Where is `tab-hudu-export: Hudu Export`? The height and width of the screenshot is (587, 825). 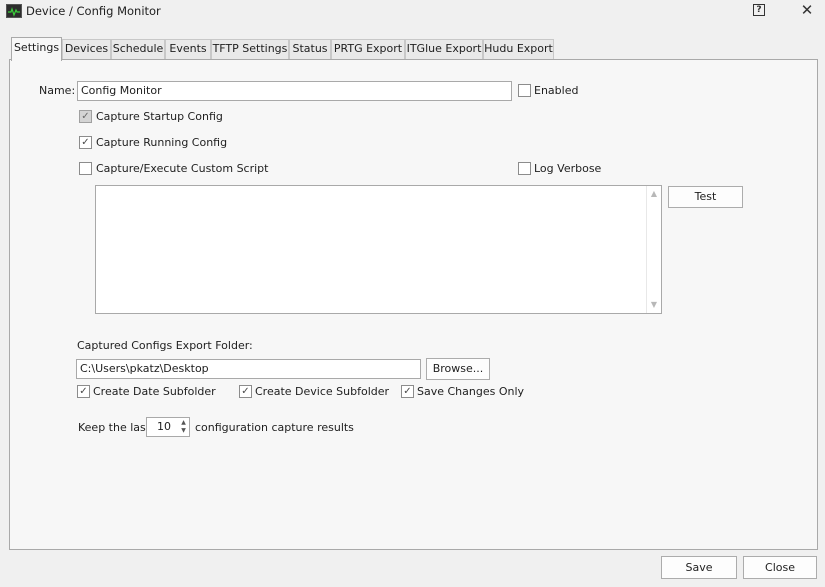 tab-hudu-export: Hudu Export is located at coordinates (518, 49).